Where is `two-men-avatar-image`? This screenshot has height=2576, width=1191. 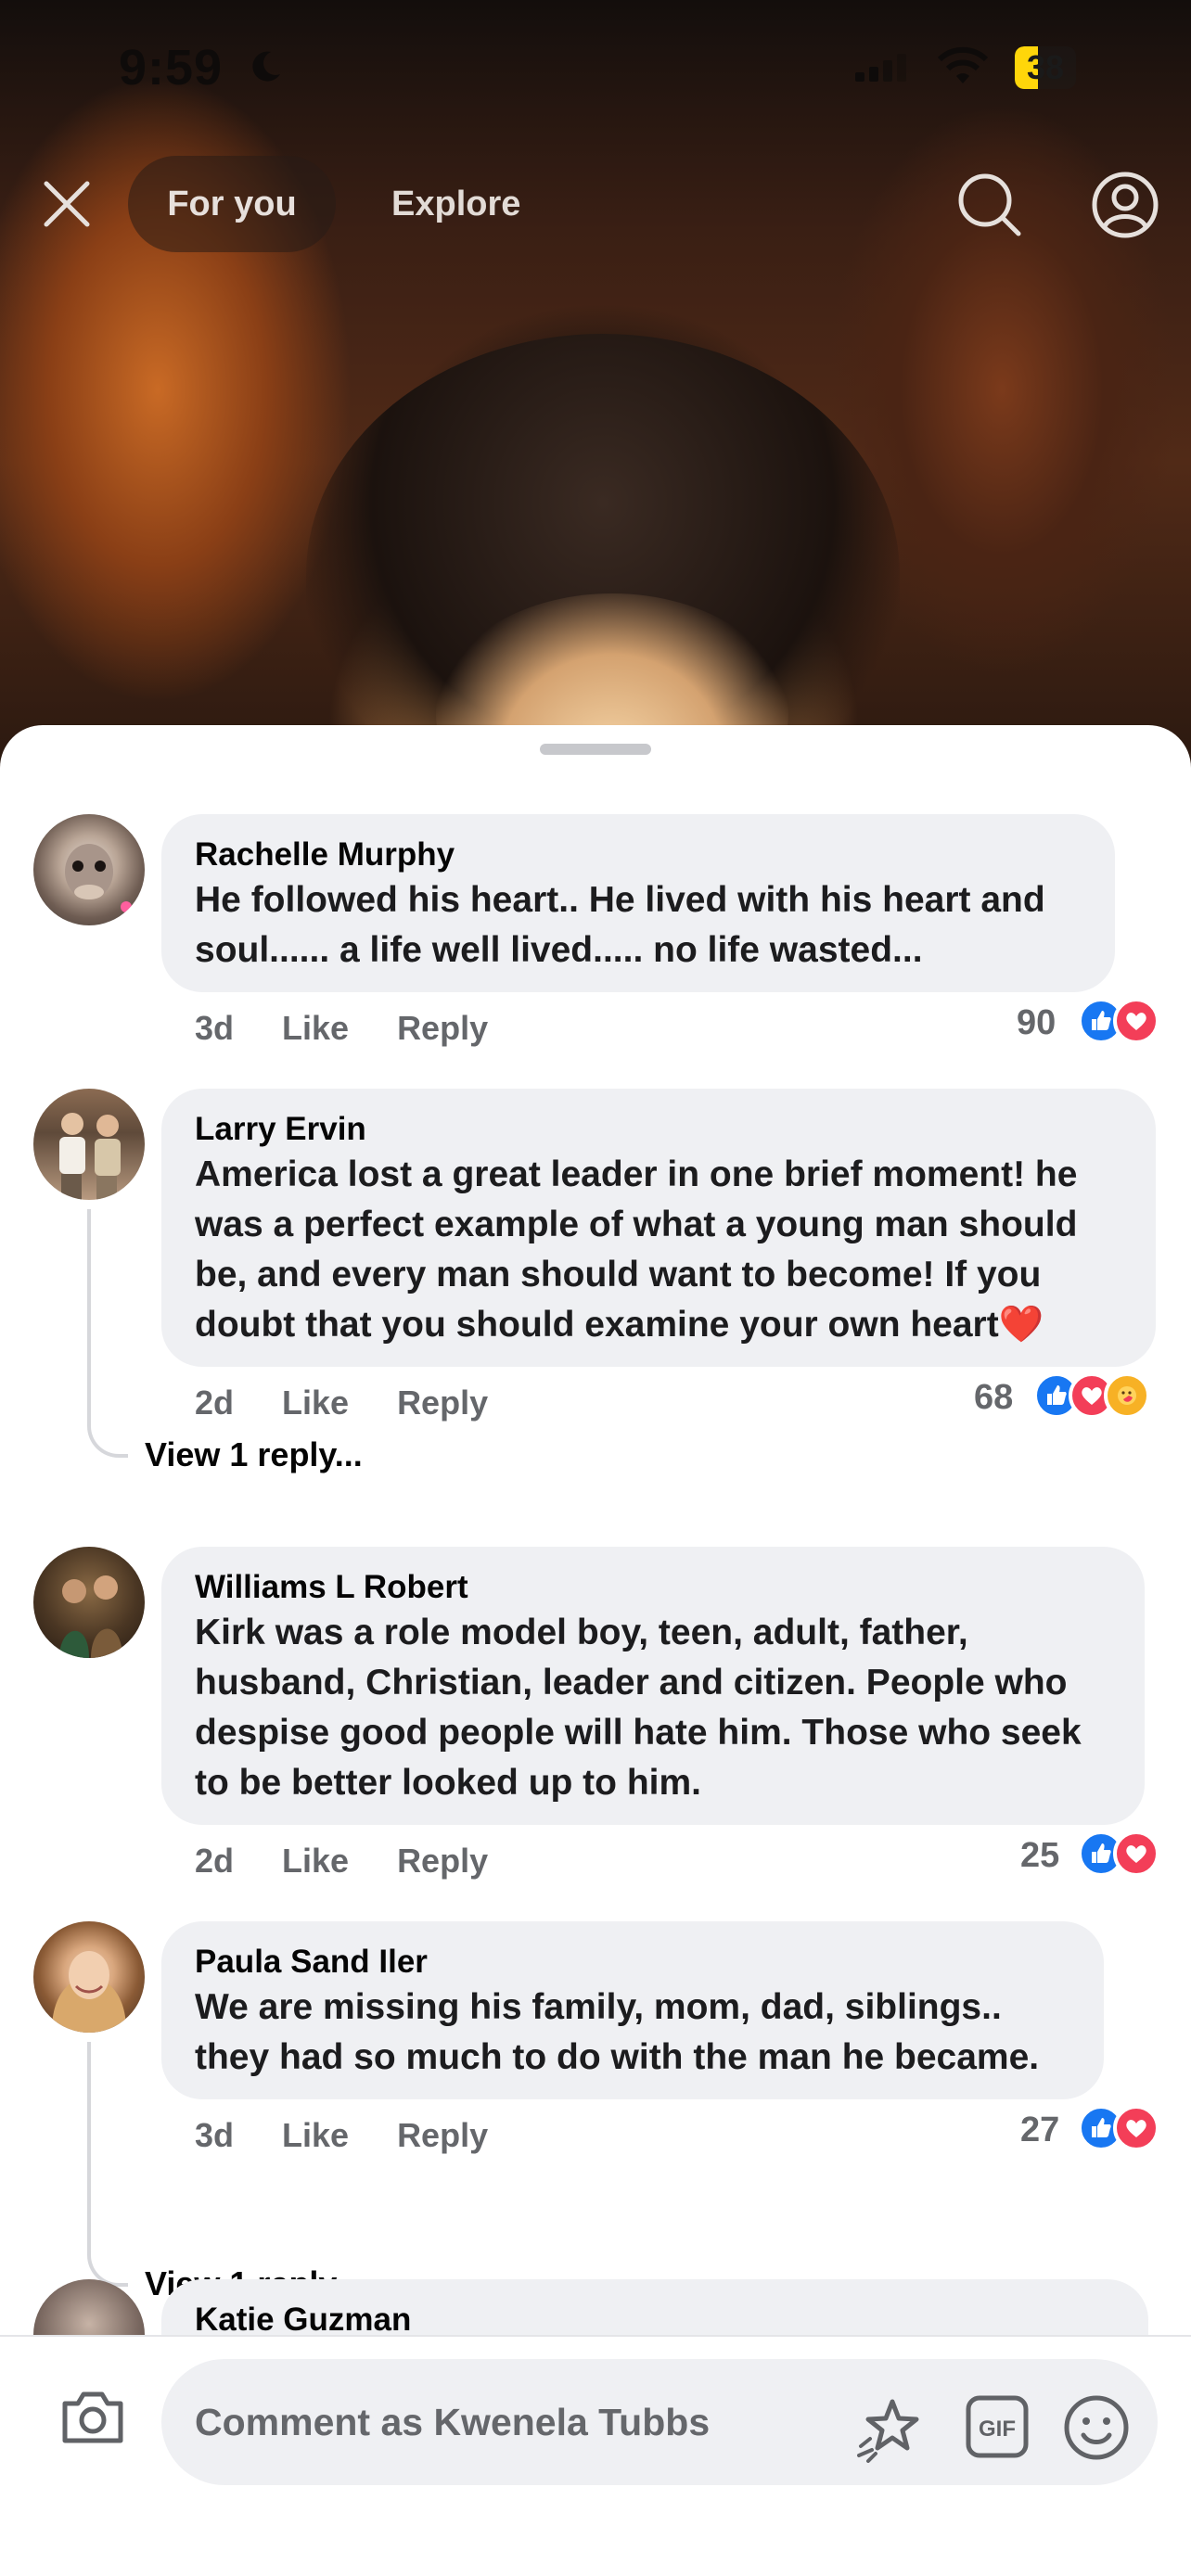
two-men-avatar-image is located at coordinates (90, 1156).